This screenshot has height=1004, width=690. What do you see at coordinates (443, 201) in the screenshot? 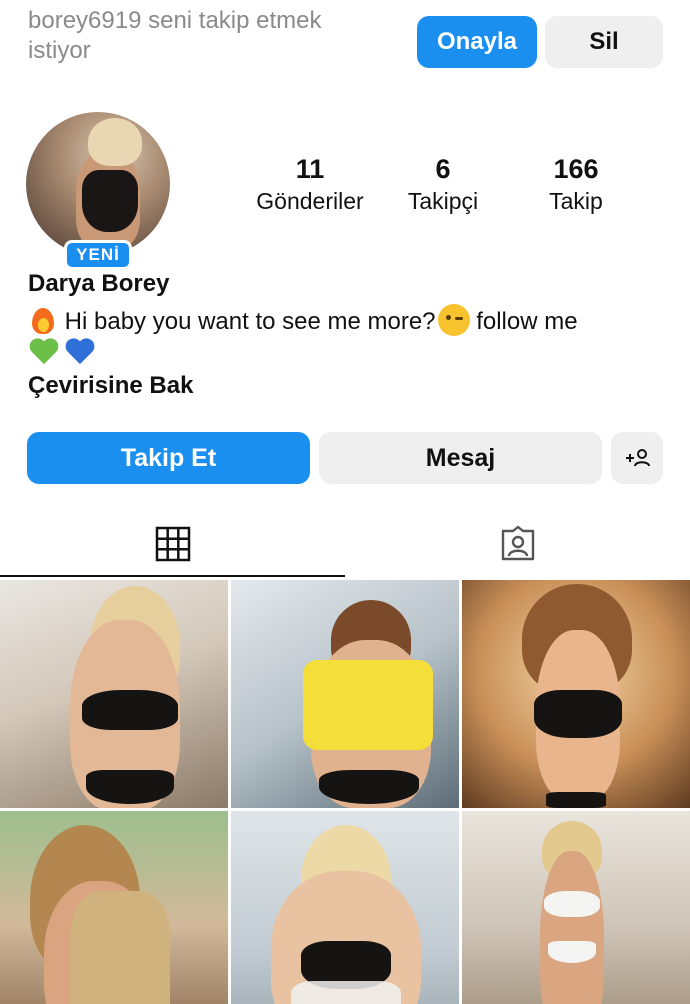
I see `followers-label: Takipçi` at bounding box center [443, 201].